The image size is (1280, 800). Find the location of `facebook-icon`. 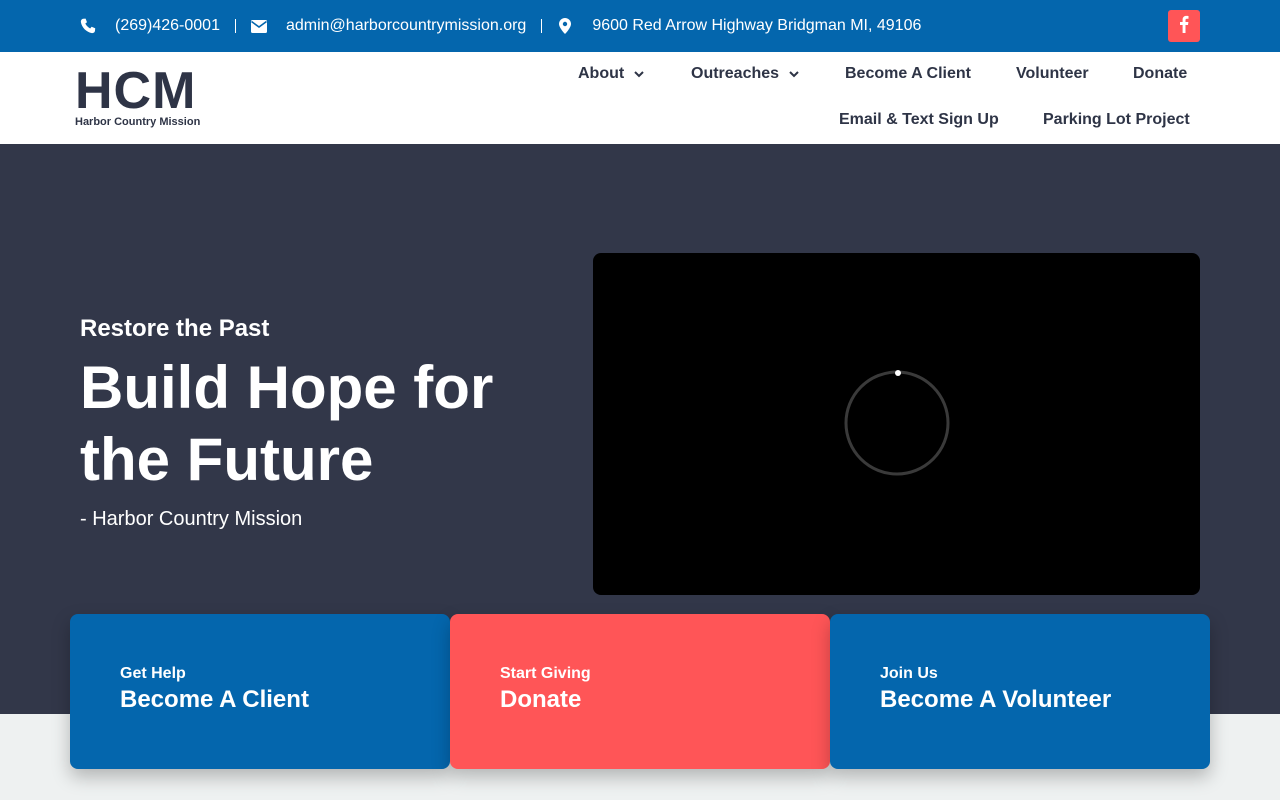

facebook-icon is located at coordinates (1184, 26).